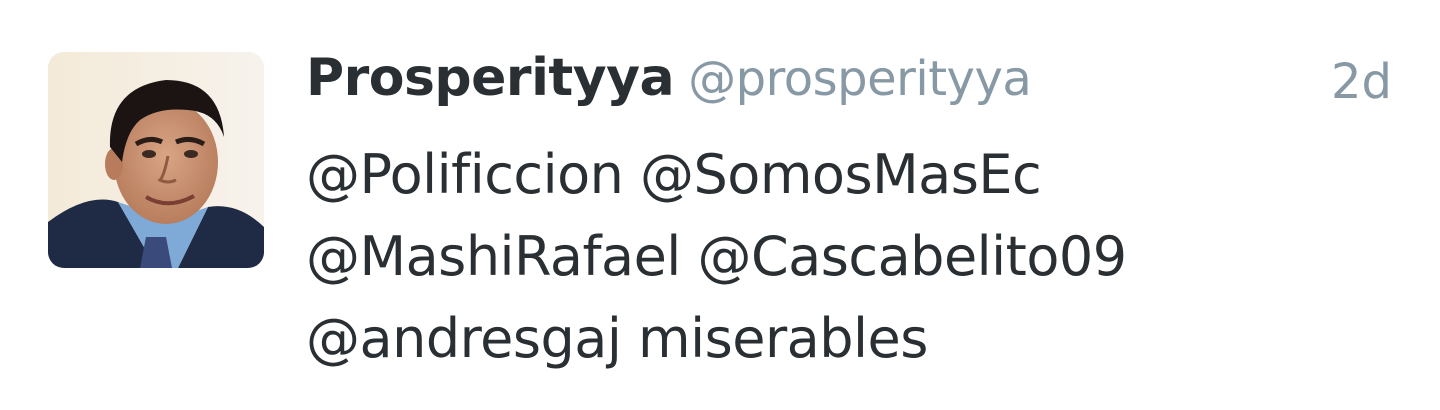 This screenshot has width=1440, height=410. Describe the element at coordinates (1361, 82) in the screenshot. I see `tweet-timestamp: 2d` at that location.